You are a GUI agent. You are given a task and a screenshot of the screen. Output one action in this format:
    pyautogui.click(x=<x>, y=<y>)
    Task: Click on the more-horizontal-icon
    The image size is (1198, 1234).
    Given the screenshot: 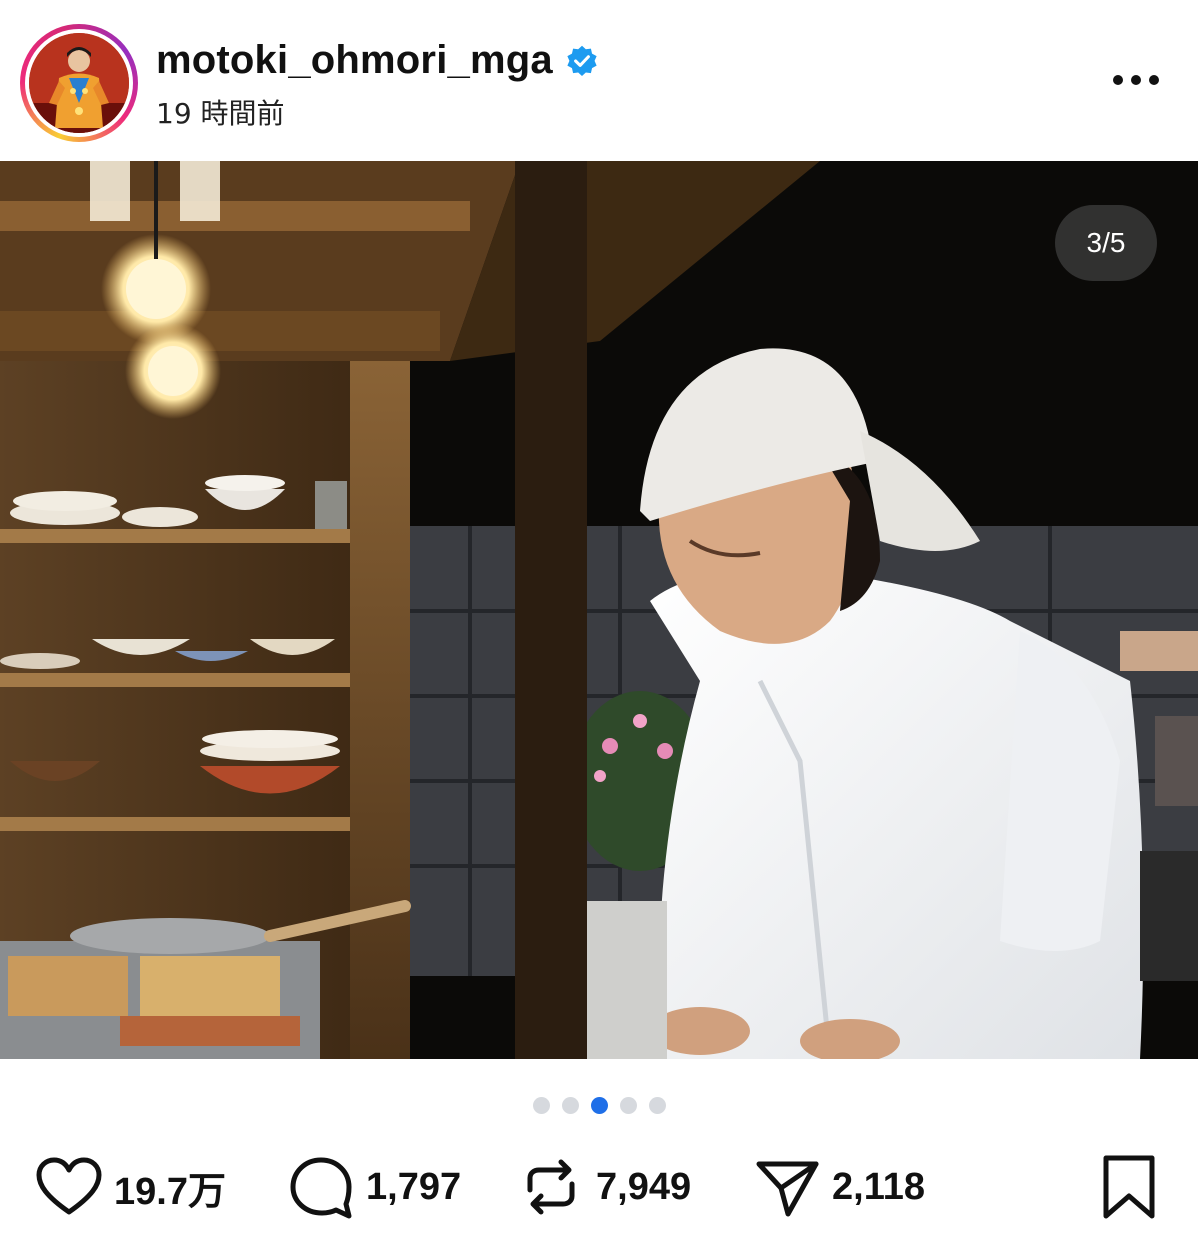 What is the action you would take?
    pyautogui.click(x=1118, y=80)
    